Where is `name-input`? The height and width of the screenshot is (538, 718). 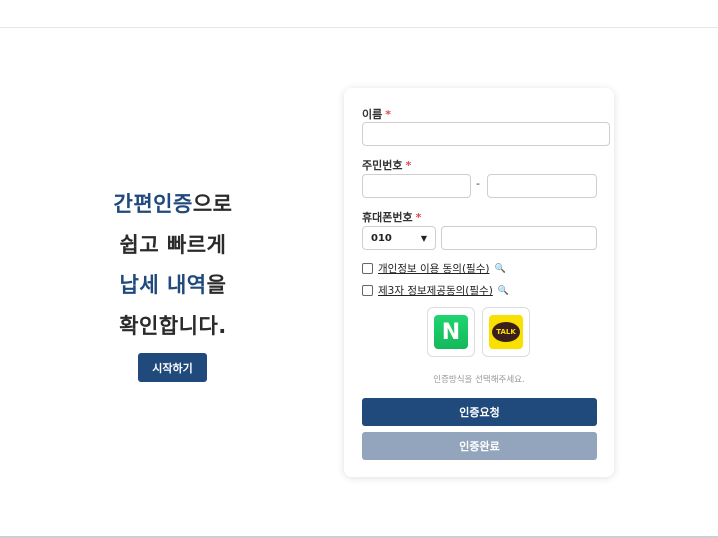
name-input is located at coordinates (486, 134).